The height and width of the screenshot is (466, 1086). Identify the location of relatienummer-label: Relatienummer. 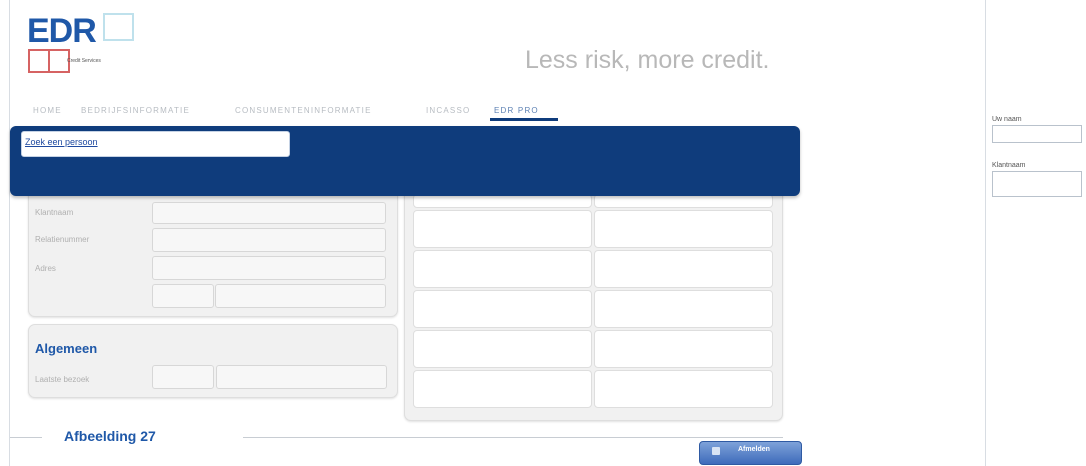
(62, 239).